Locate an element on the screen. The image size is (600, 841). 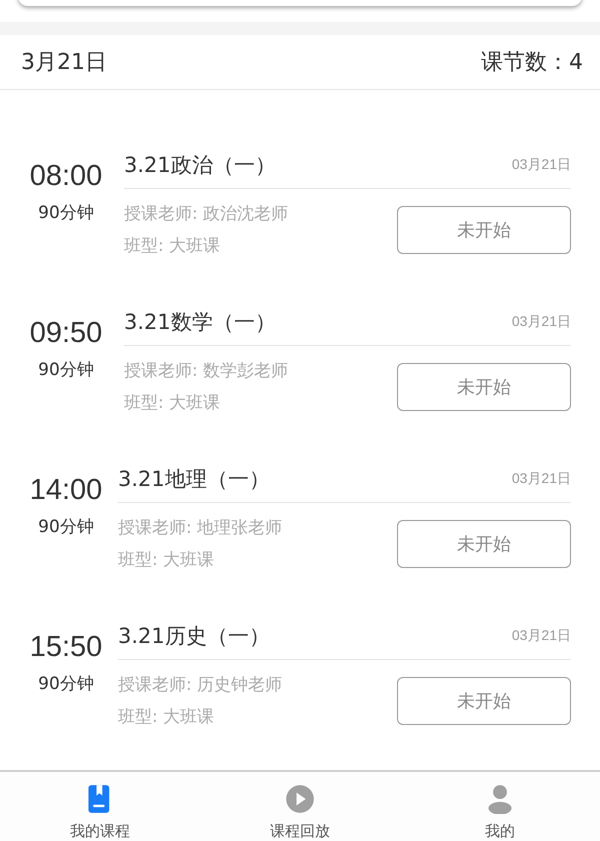
start-time: 08:00 is located at coordinates (66, 176).